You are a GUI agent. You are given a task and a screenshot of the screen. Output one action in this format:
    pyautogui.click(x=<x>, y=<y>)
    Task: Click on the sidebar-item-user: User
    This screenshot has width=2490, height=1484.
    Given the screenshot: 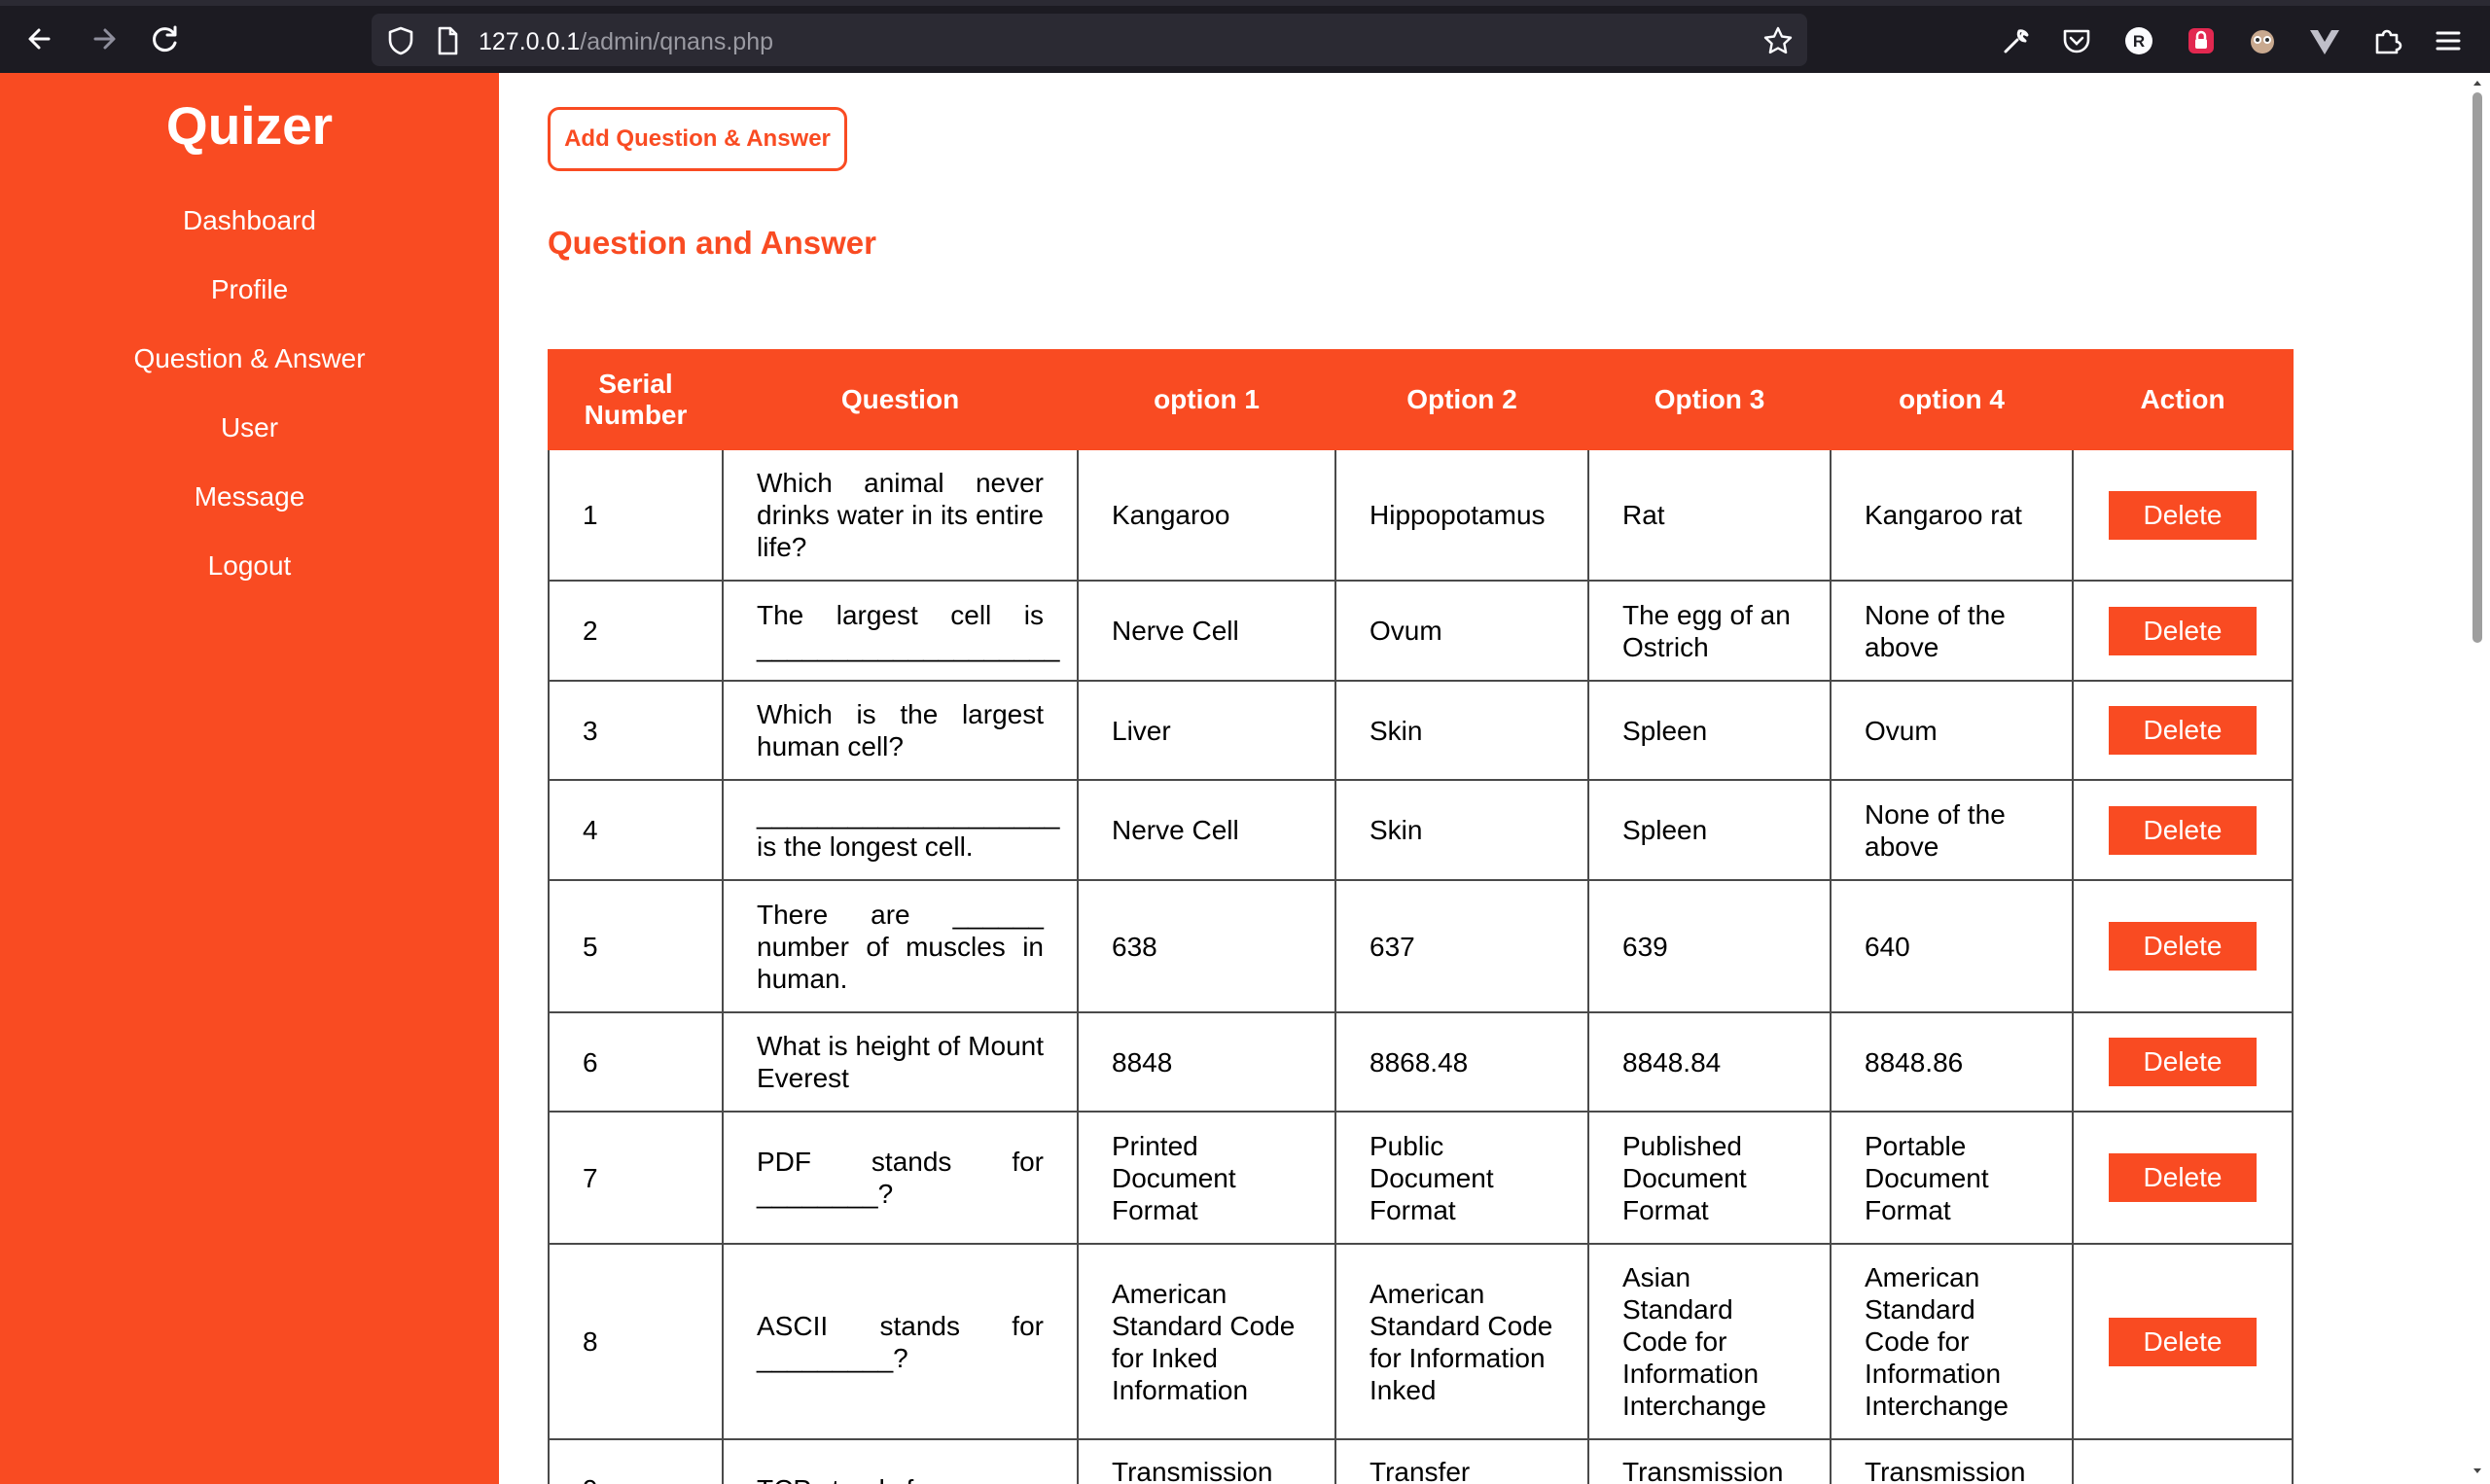 What is the action you would take?
    pyautogui.click(x=249, y=428)
    